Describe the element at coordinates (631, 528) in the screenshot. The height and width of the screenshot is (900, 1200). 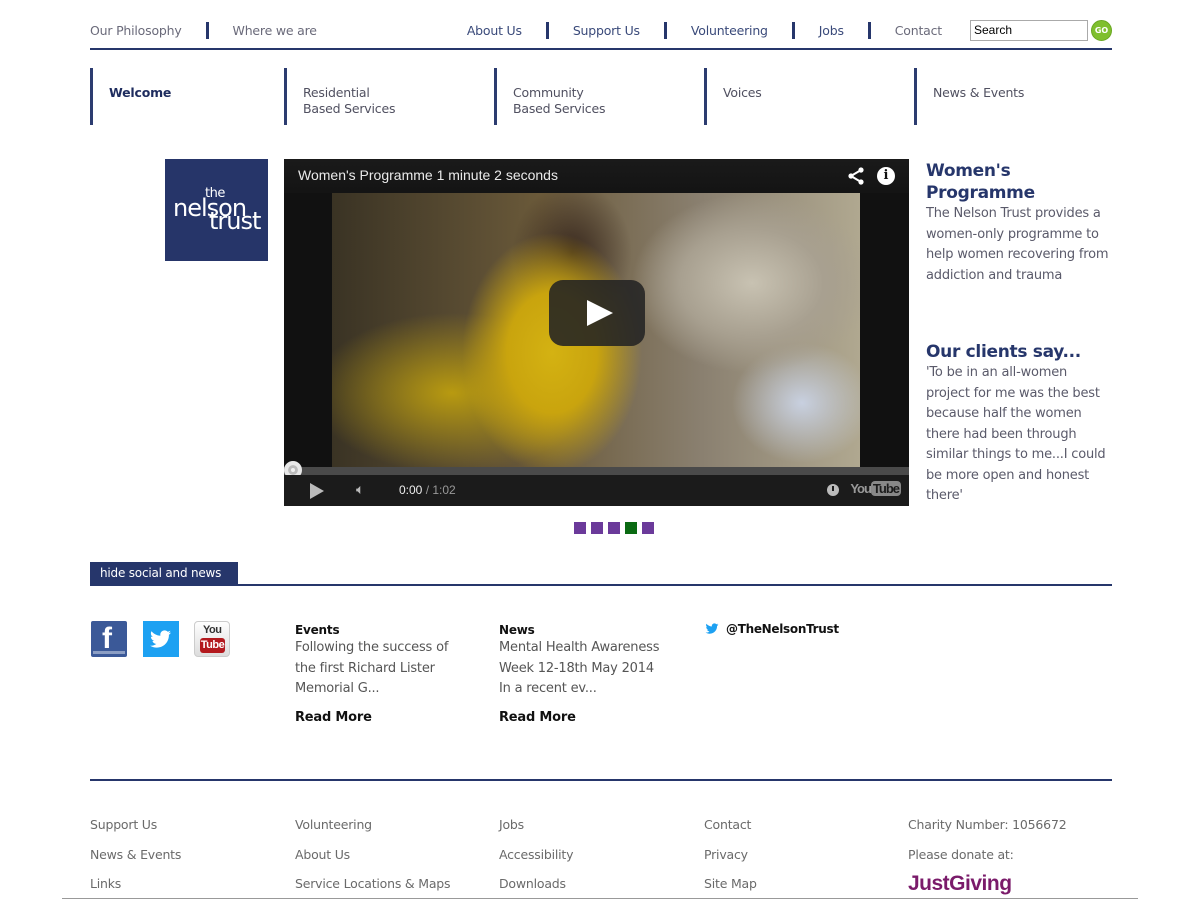
I see `slider-dot-4-active` at that location.